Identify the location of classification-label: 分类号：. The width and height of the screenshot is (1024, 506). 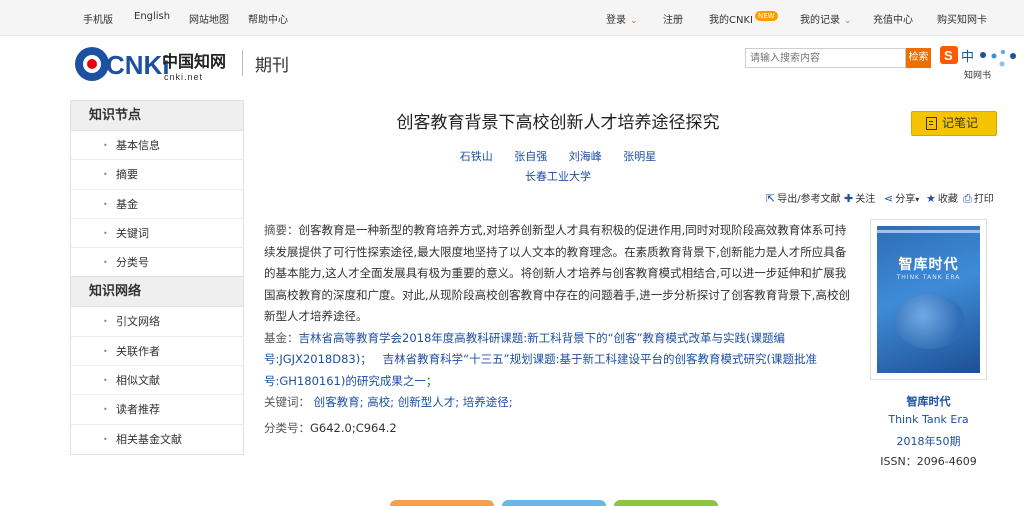
(287, 427).